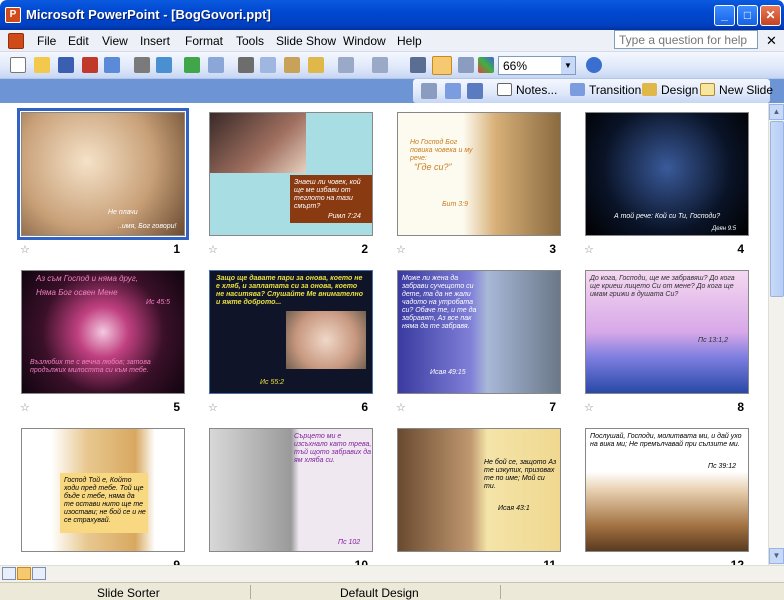  Describe the element at coordinates (306, 41) in the screenshot. I see `menu-slide-show: Slide Show` at that location.